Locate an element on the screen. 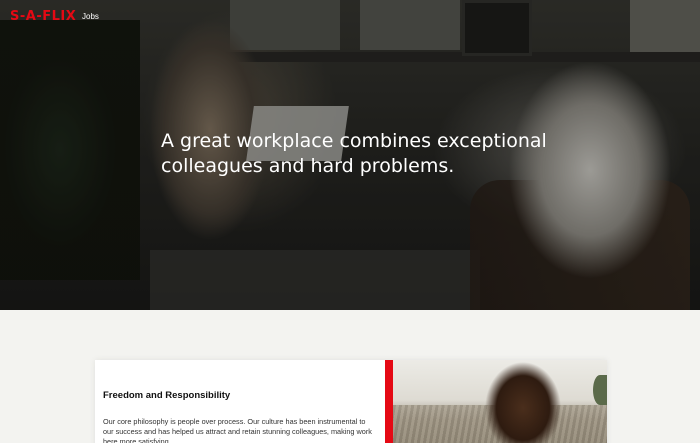  photo-tree is located at coordinates (600, 390).